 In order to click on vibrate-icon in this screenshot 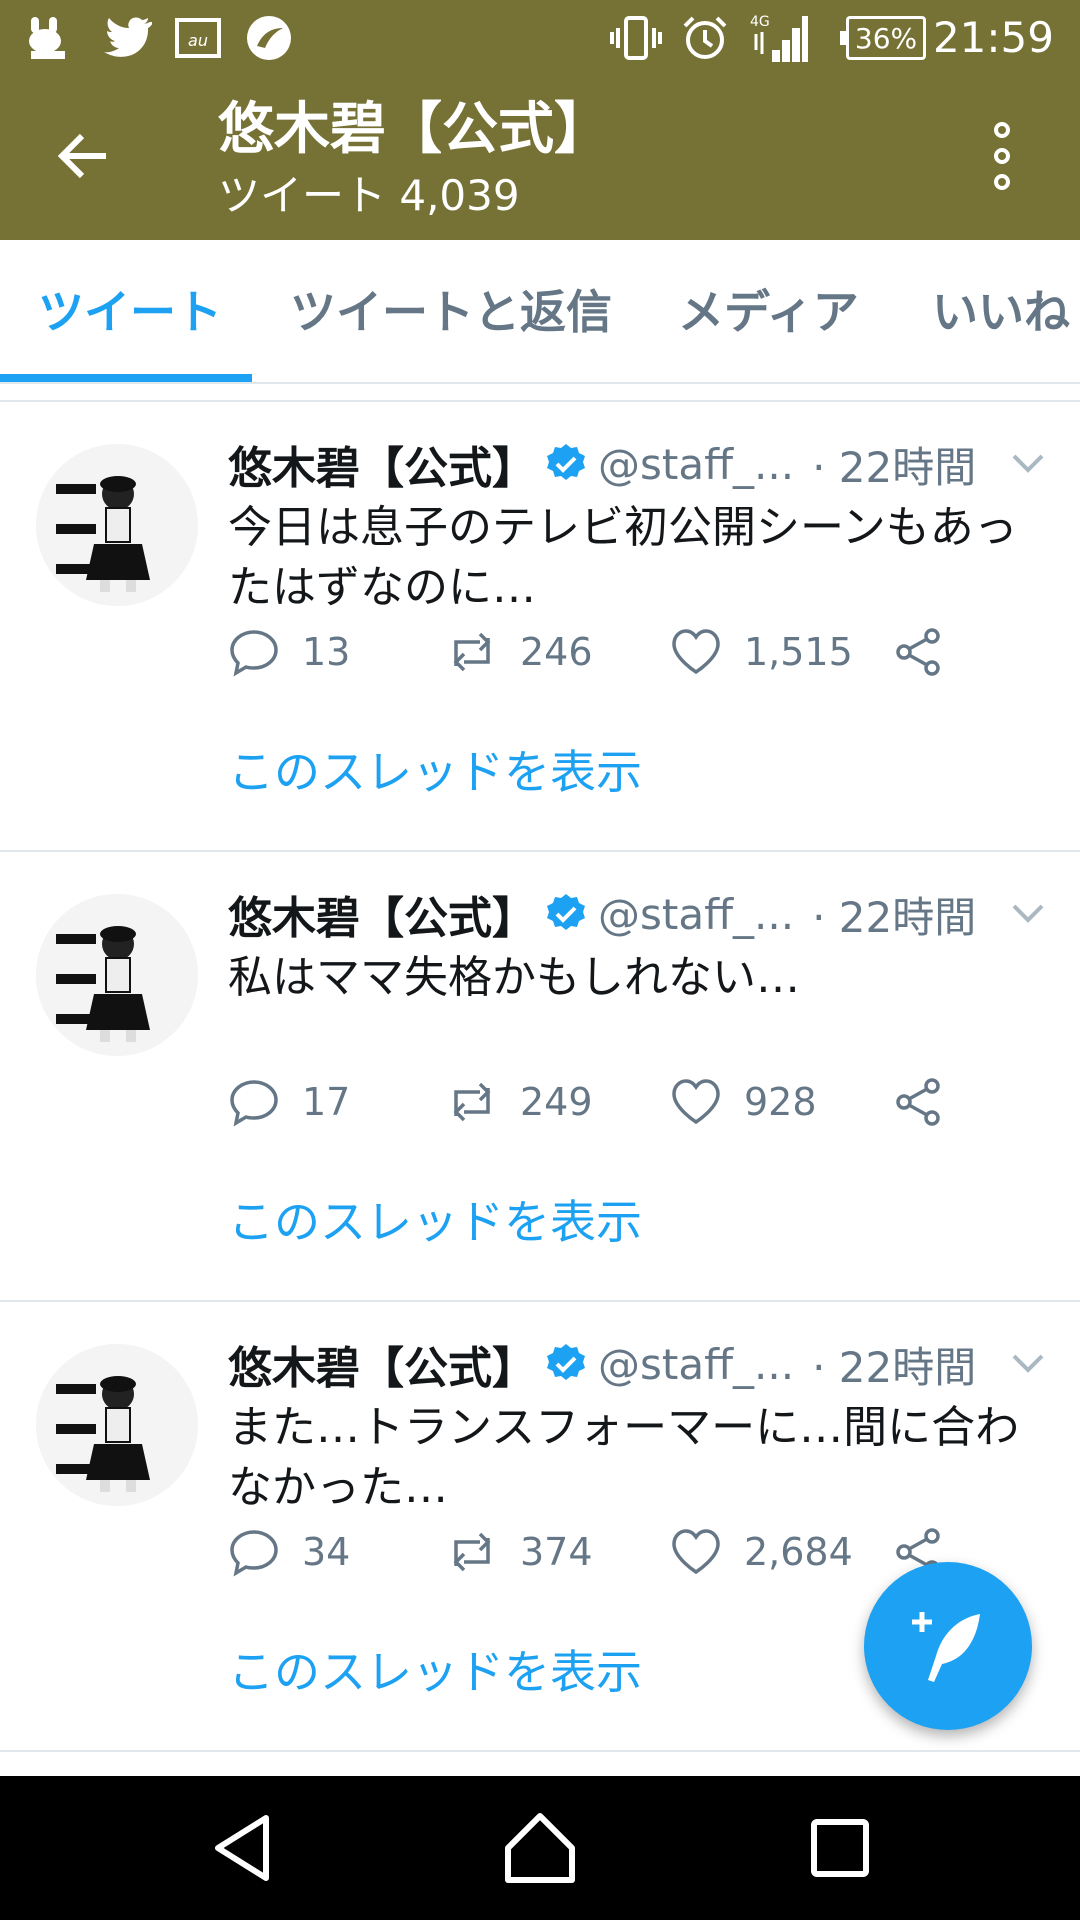, I will do `click(636, 38)`.